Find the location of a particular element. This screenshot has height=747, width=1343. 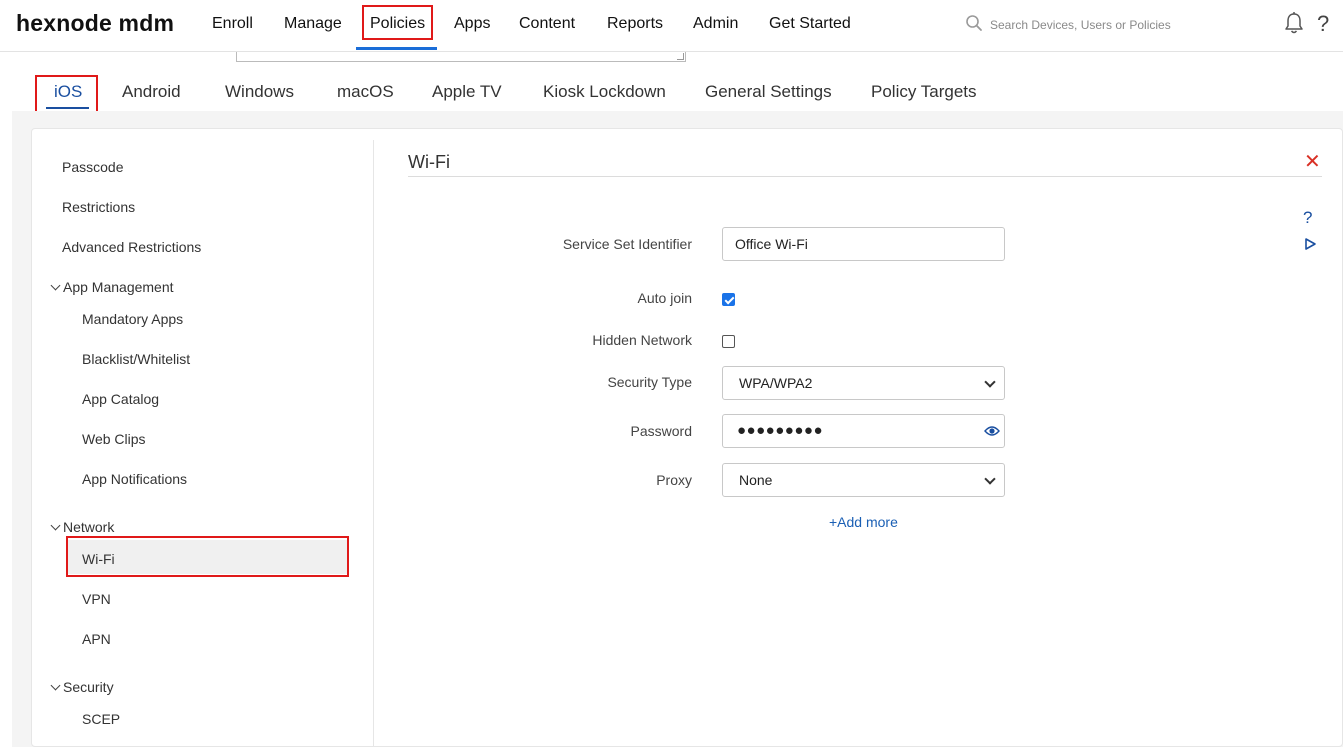

tab-general-settings: General Settings is located at coordinates (768, 92).